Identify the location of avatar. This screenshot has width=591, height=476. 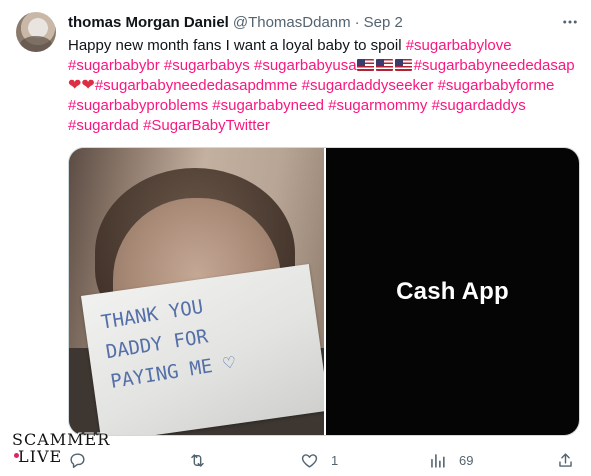
(36, 32).